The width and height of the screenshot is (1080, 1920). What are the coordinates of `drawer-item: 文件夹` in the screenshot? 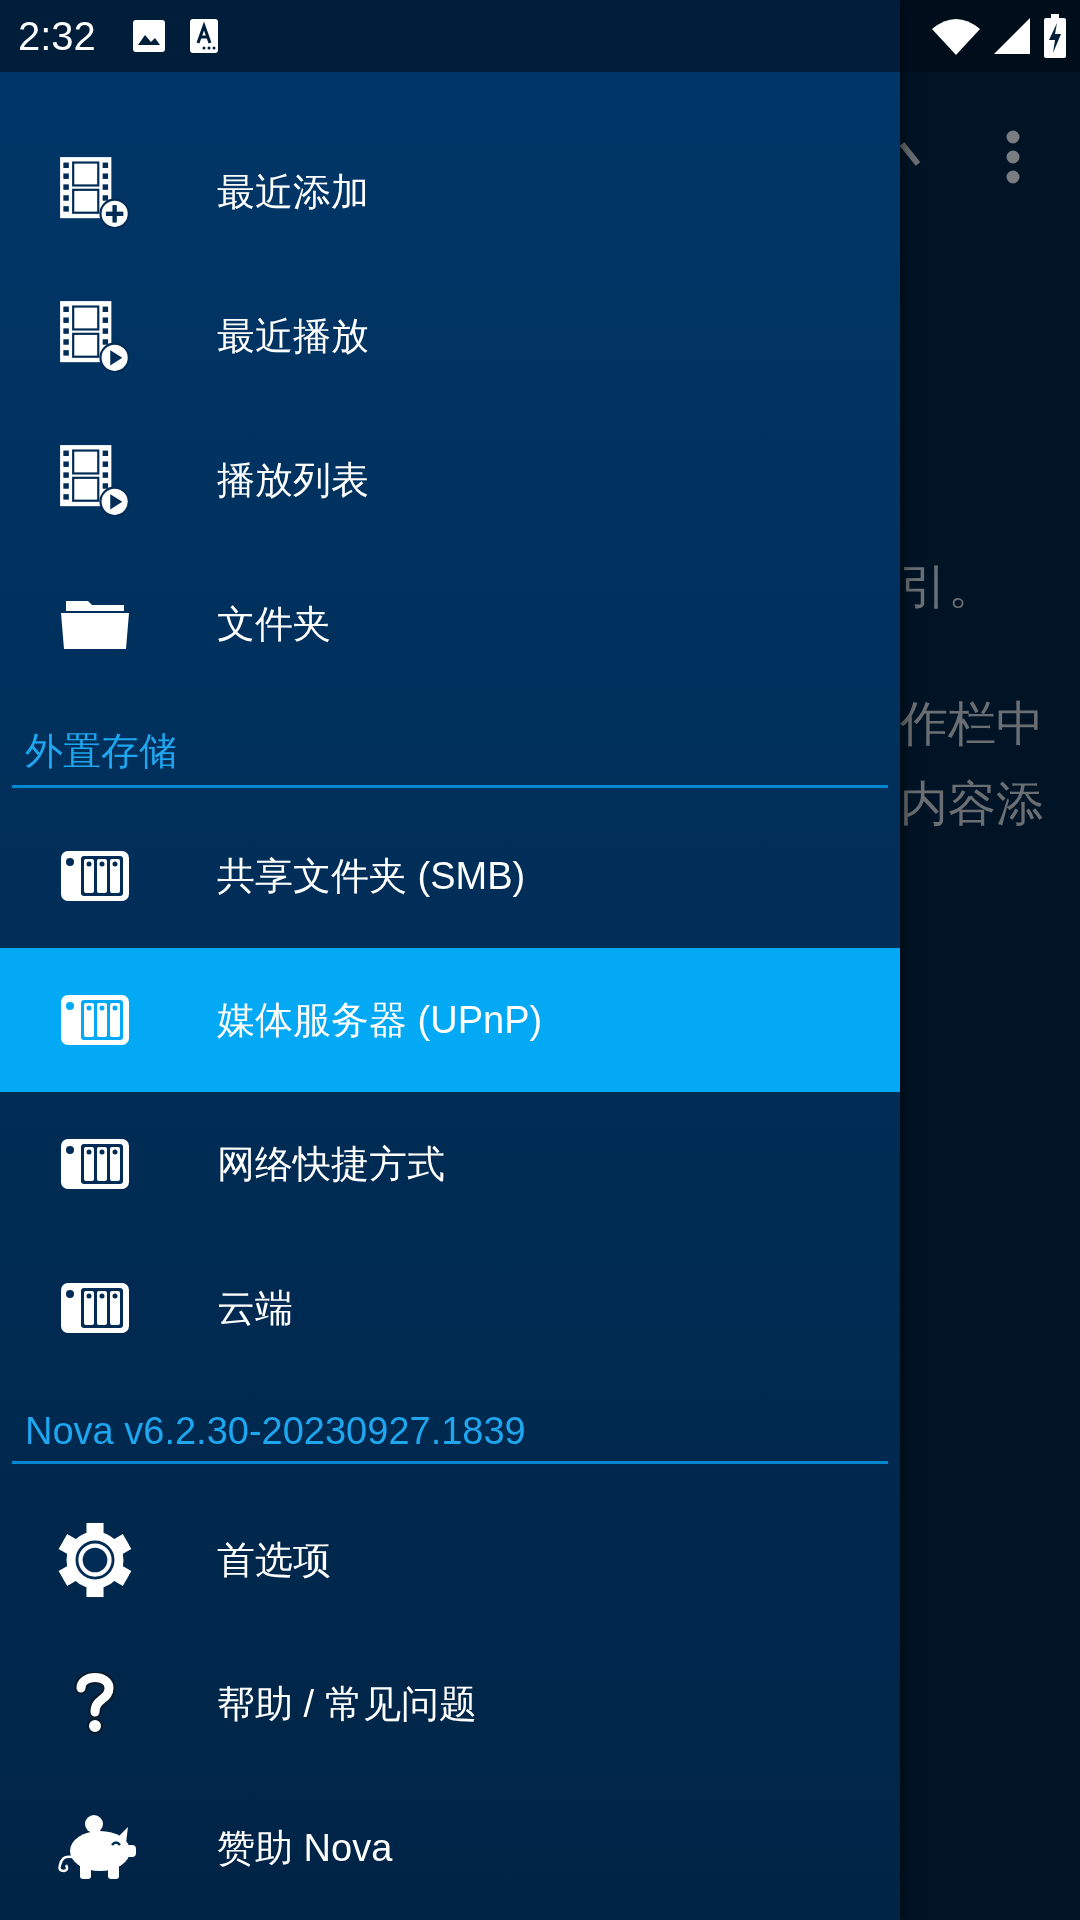 It's located at (450, 624).